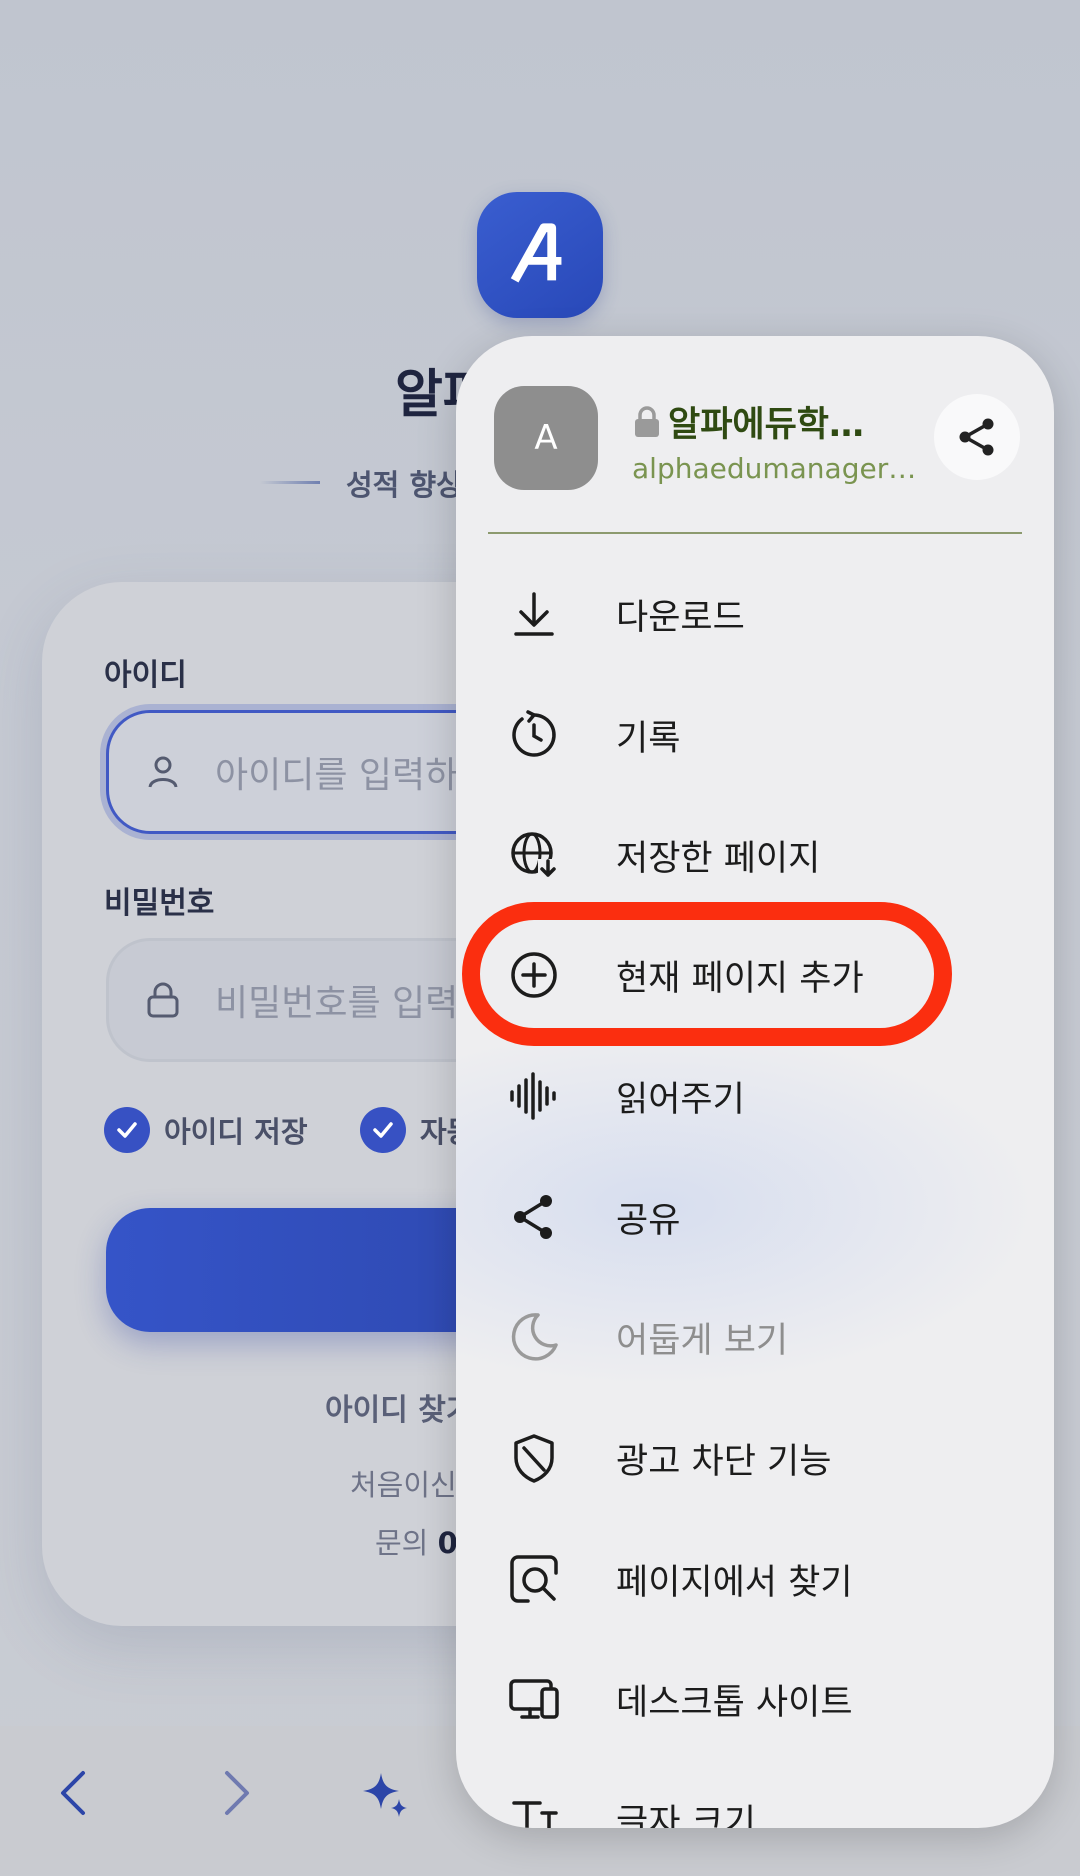  I want to click on menu-item-read-aloud: 읽어주기, so click(755, 1096).